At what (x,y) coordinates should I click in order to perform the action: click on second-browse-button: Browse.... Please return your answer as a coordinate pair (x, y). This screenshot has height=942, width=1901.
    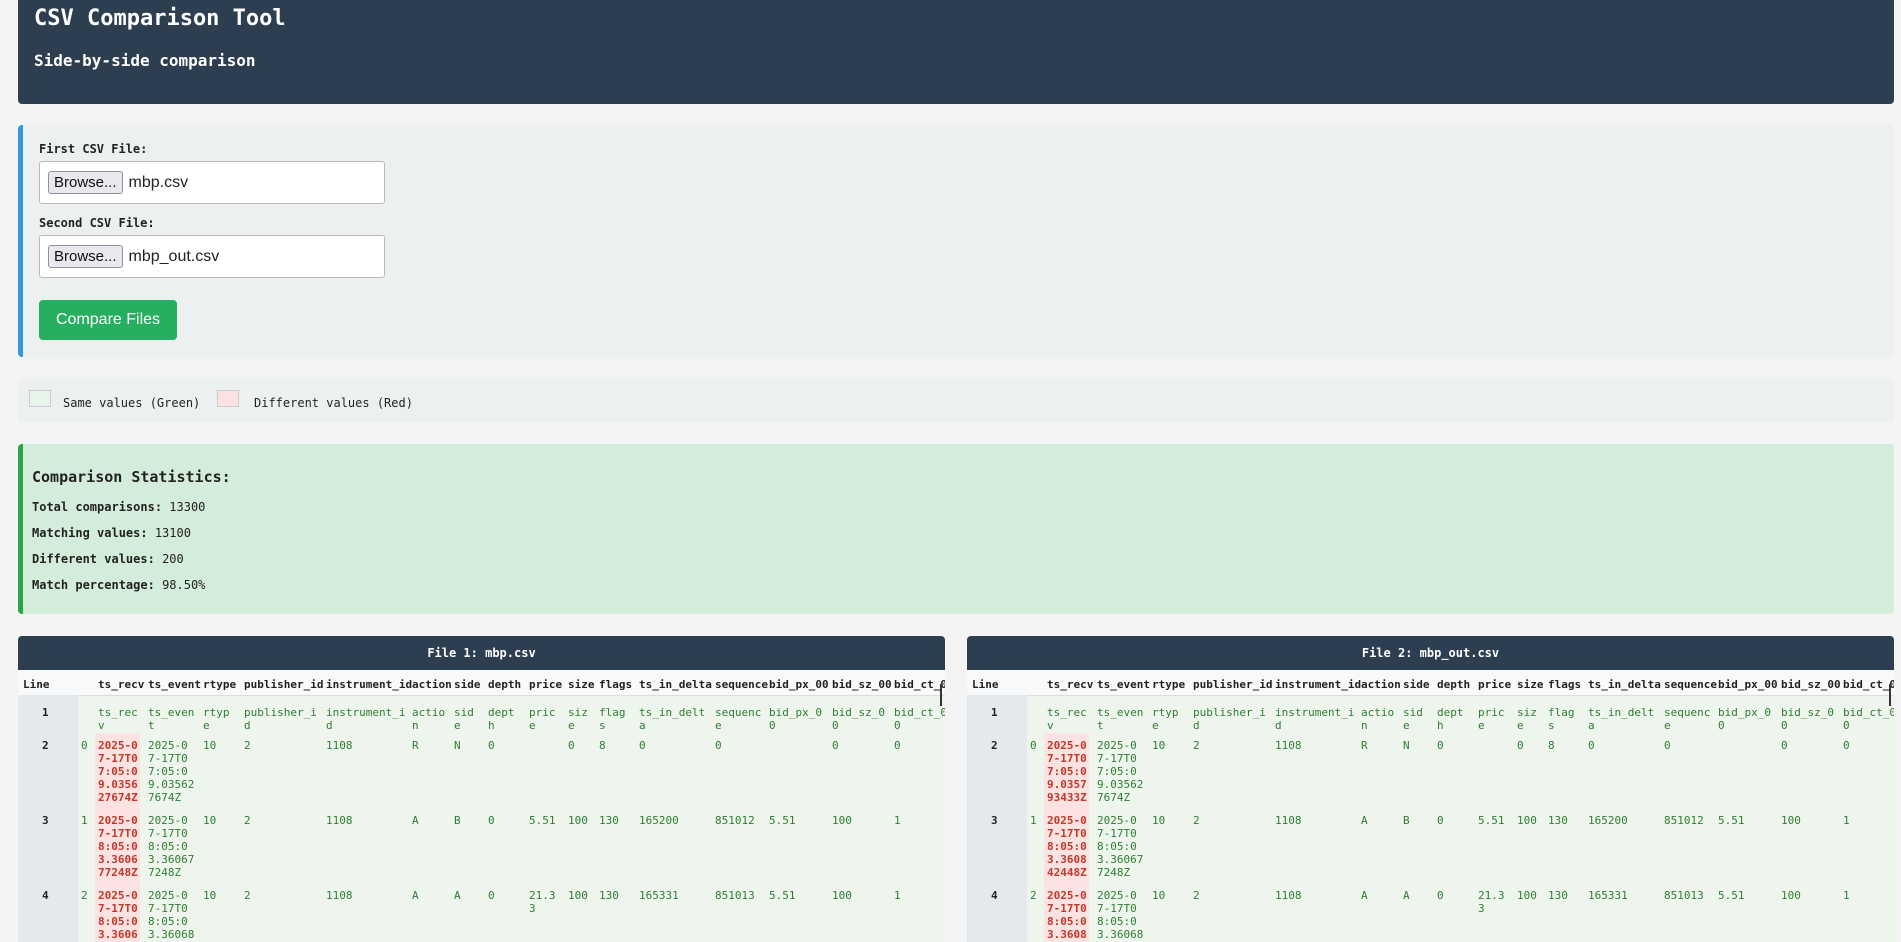
    Looking at the image, I should click on (85, 256).